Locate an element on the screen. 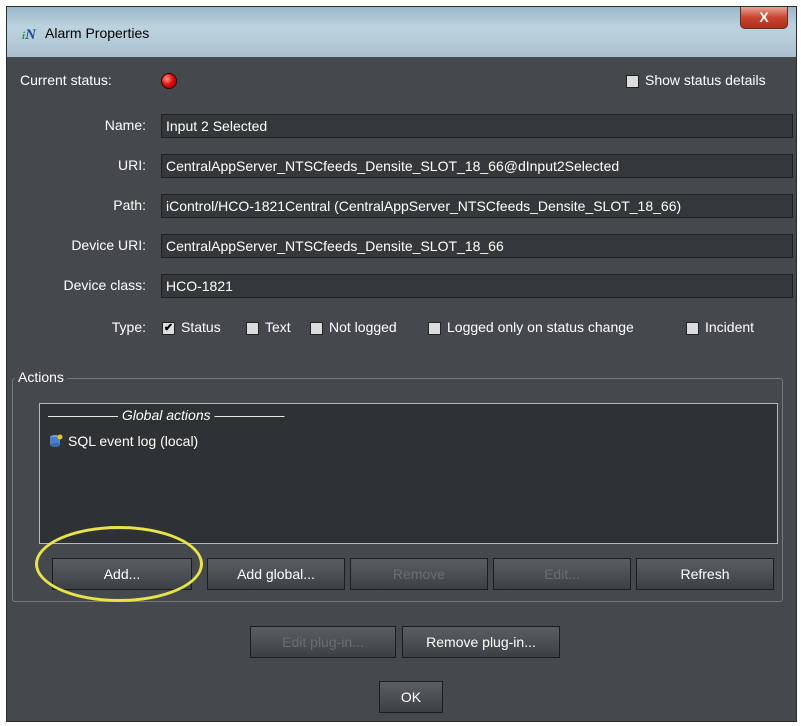  sql-event-log-label: SQL event log (local) is located at coordinates (133, 441).